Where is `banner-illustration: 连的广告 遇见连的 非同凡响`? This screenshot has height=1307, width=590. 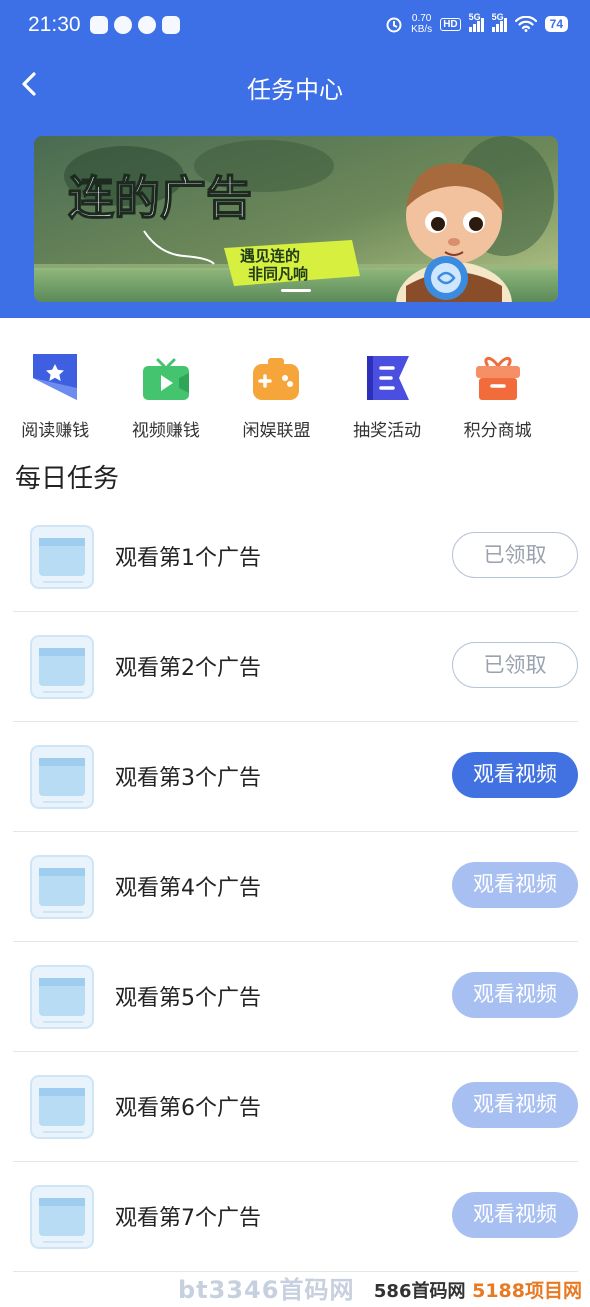 banner-illustration: 连的广告 遇见连的 非同凡响 is located at coordinates (296, 219).